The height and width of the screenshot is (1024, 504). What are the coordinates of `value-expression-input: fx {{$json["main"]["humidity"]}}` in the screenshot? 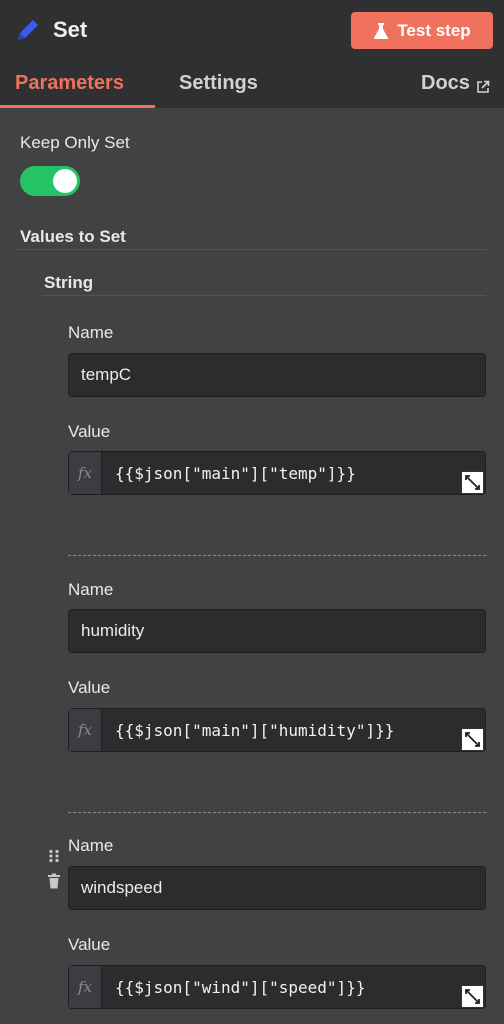 It's located at (277, 730).